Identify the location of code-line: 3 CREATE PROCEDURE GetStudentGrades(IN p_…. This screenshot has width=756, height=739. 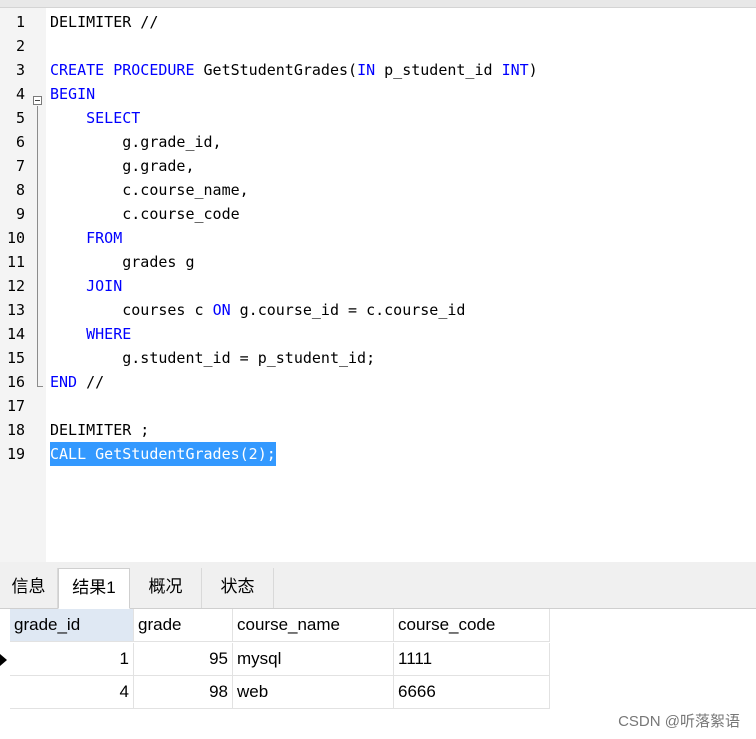
(378, 70).